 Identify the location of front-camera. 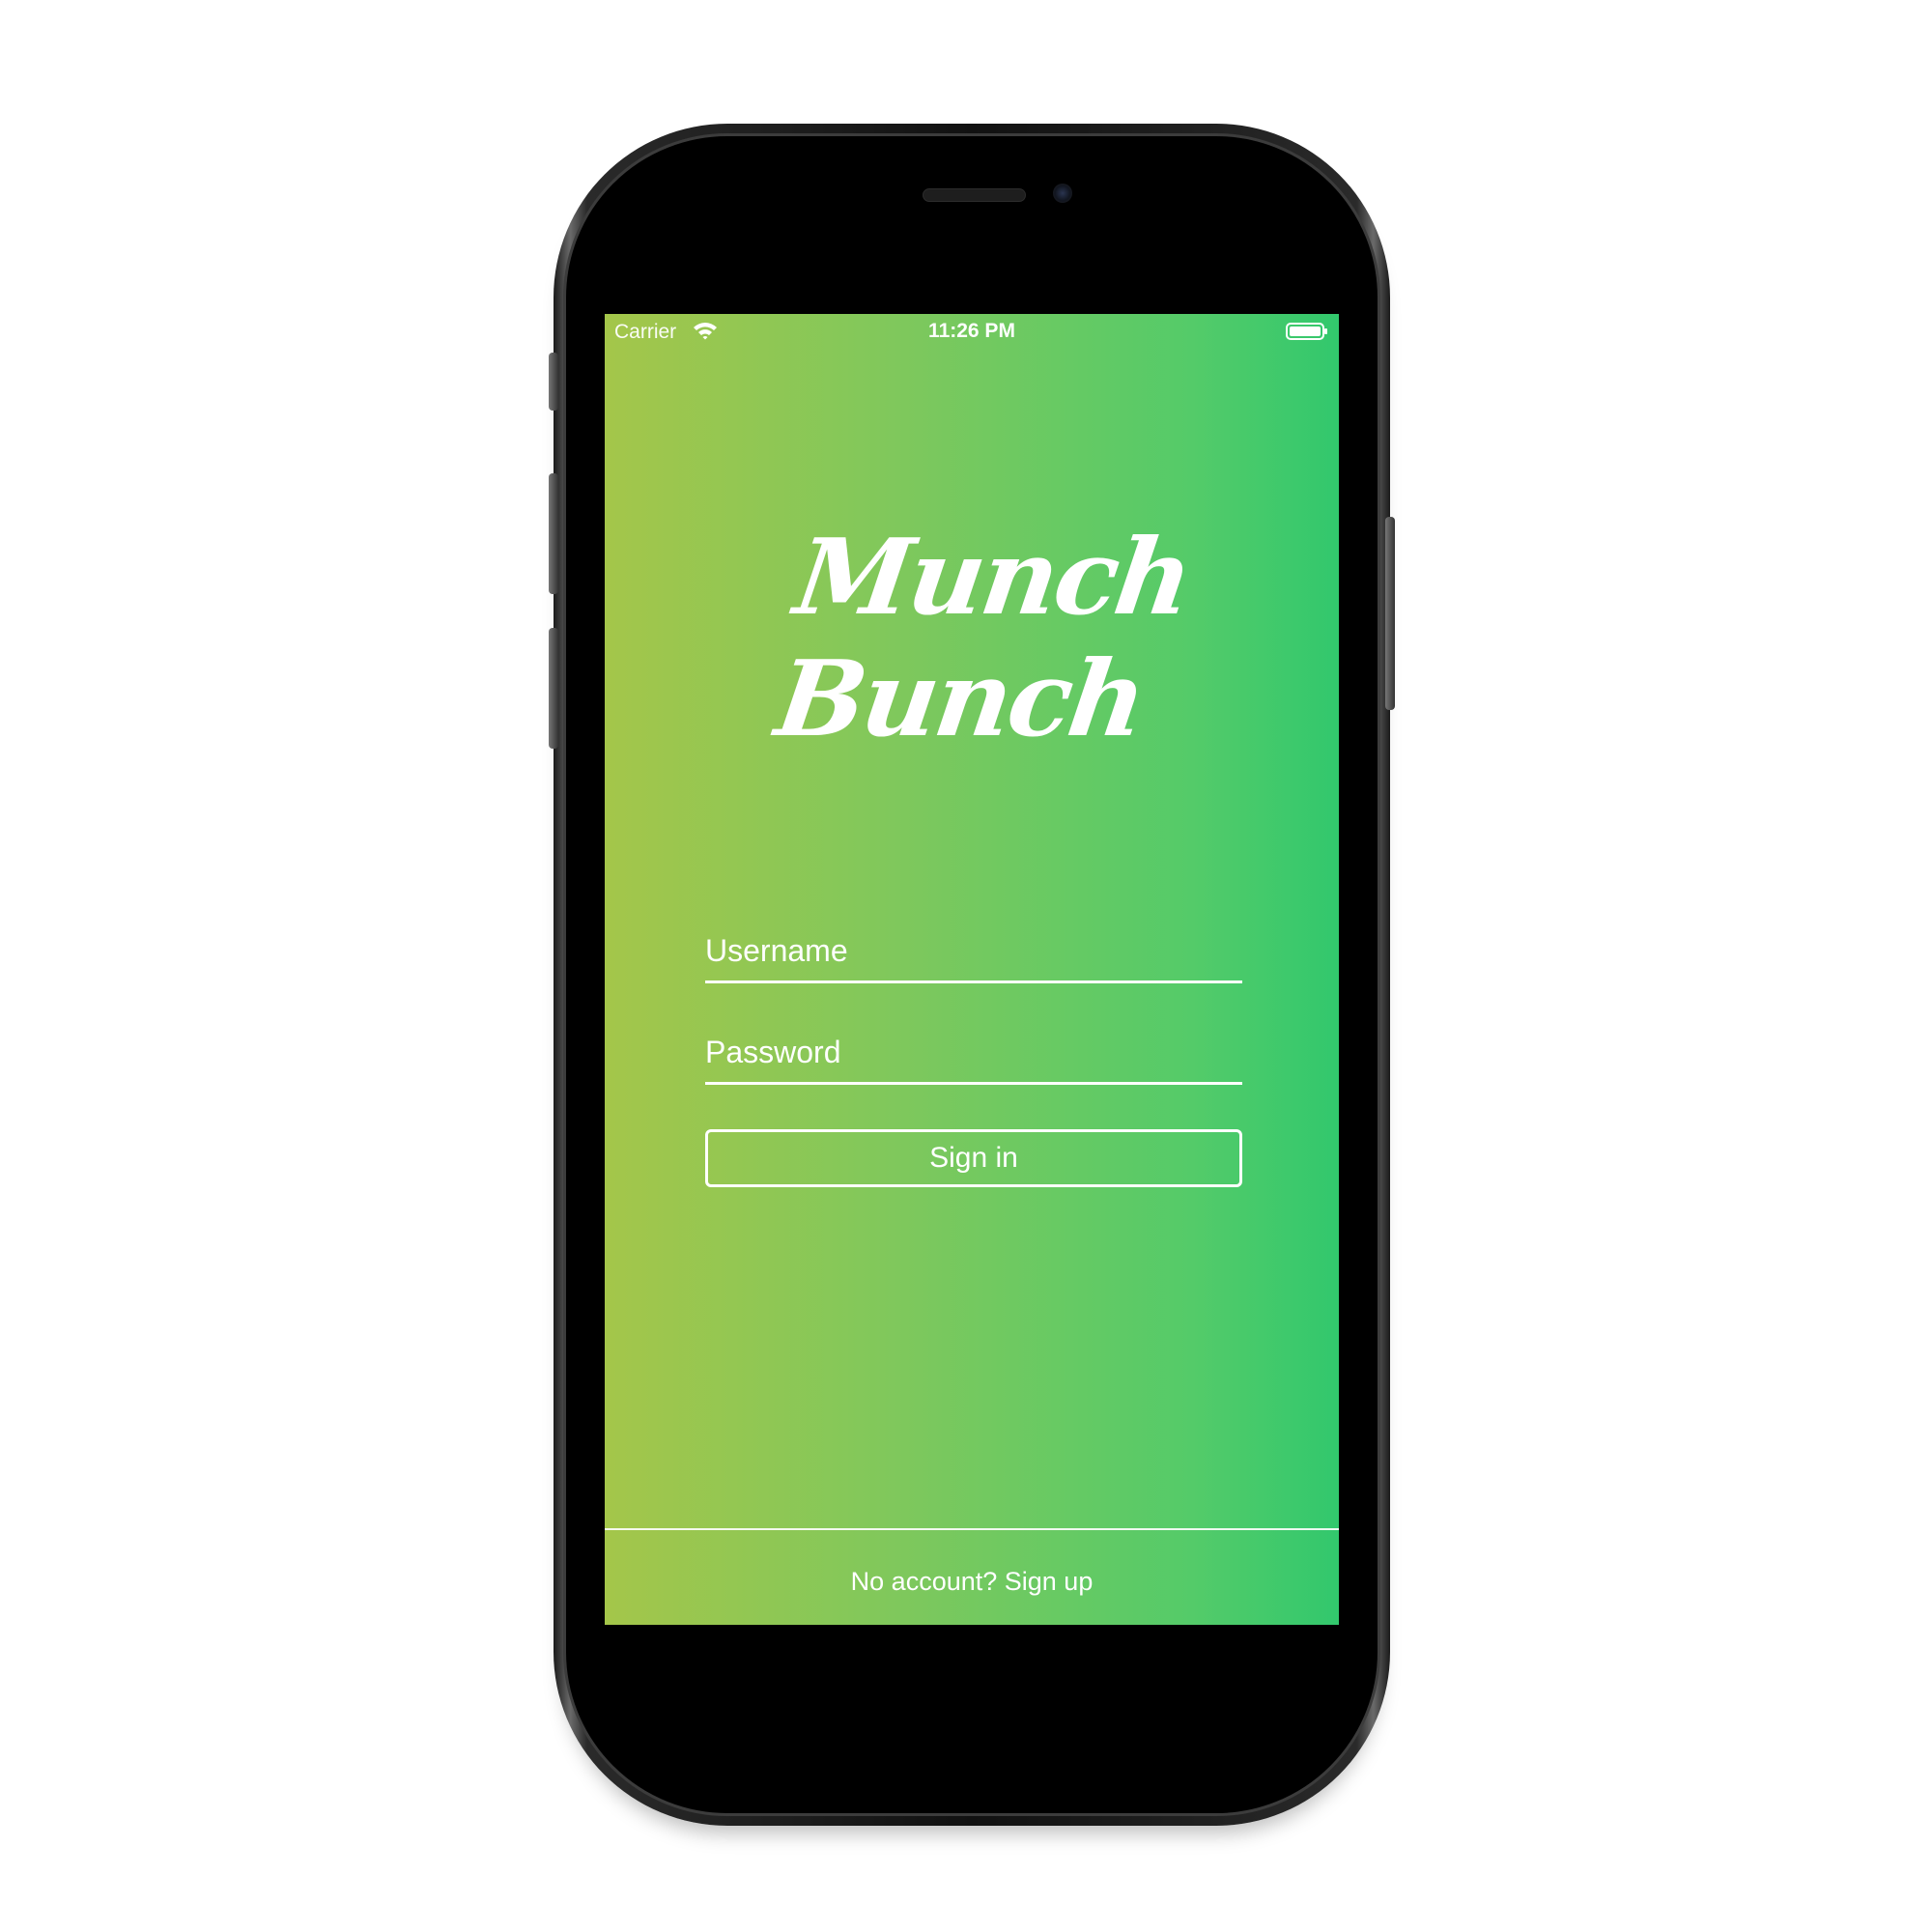
(1062, 193).